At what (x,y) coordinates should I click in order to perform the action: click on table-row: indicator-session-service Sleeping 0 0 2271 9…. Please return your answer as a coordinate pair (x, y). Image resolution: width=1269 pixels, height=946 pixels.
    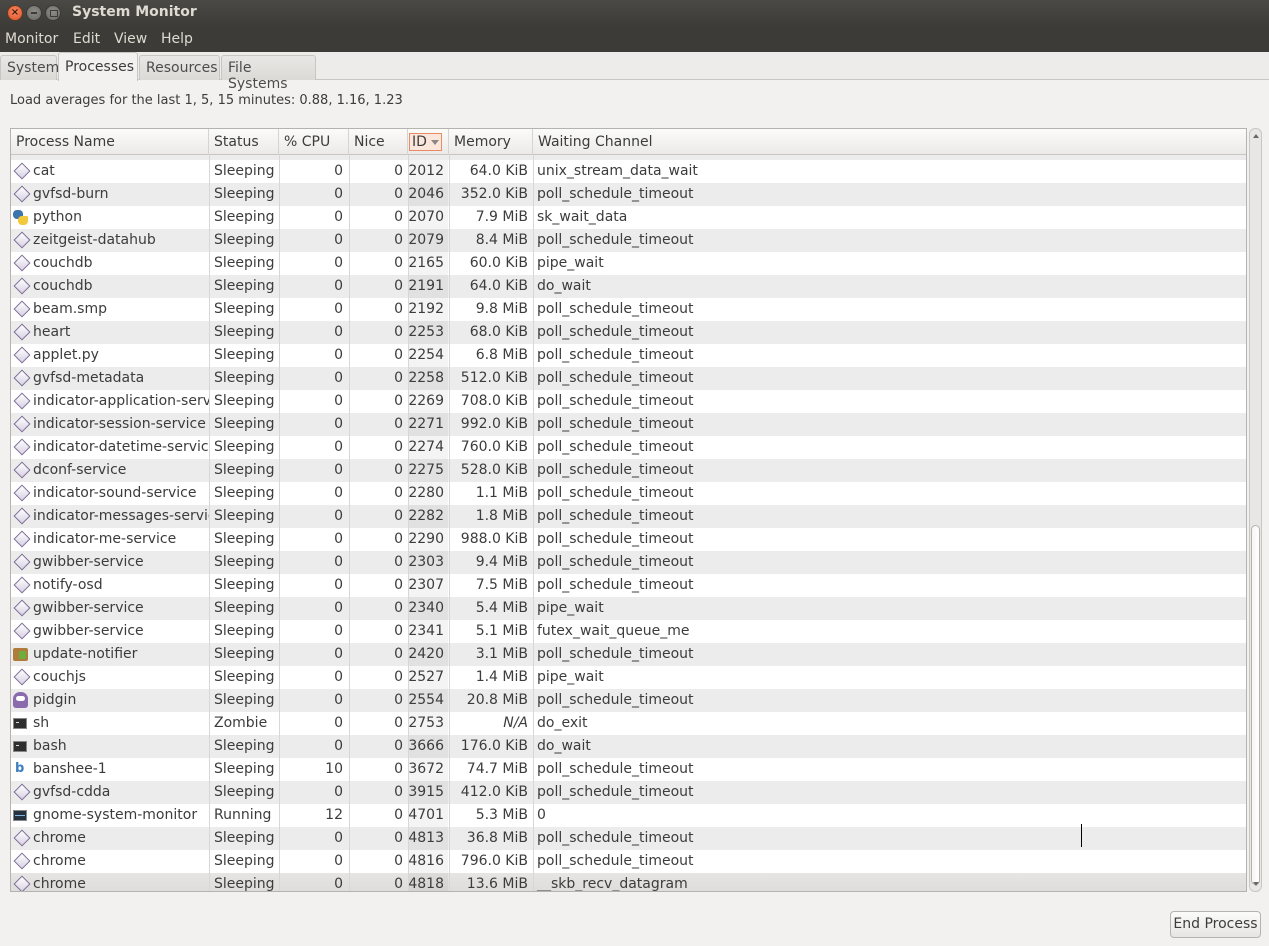
    Looking at the image, I should click on (628, 424).